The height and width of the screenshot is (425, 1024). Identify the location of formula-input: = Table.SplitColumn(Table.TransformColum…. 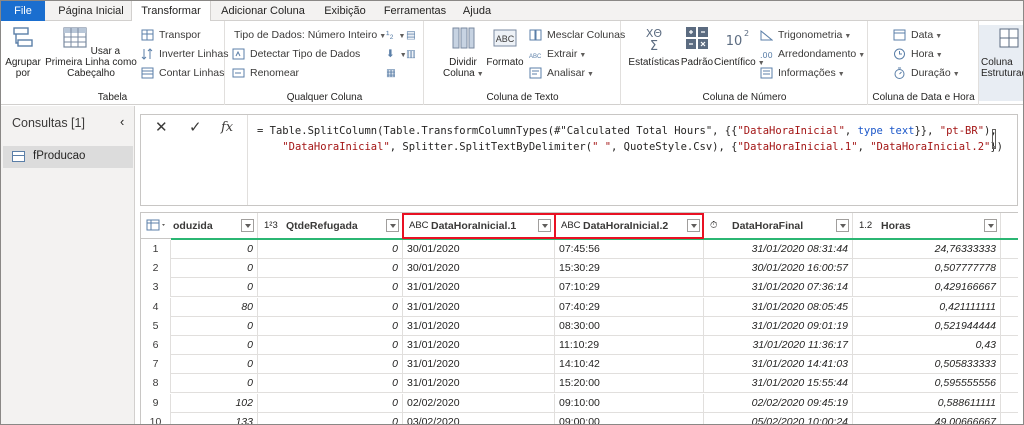
(630, 139).